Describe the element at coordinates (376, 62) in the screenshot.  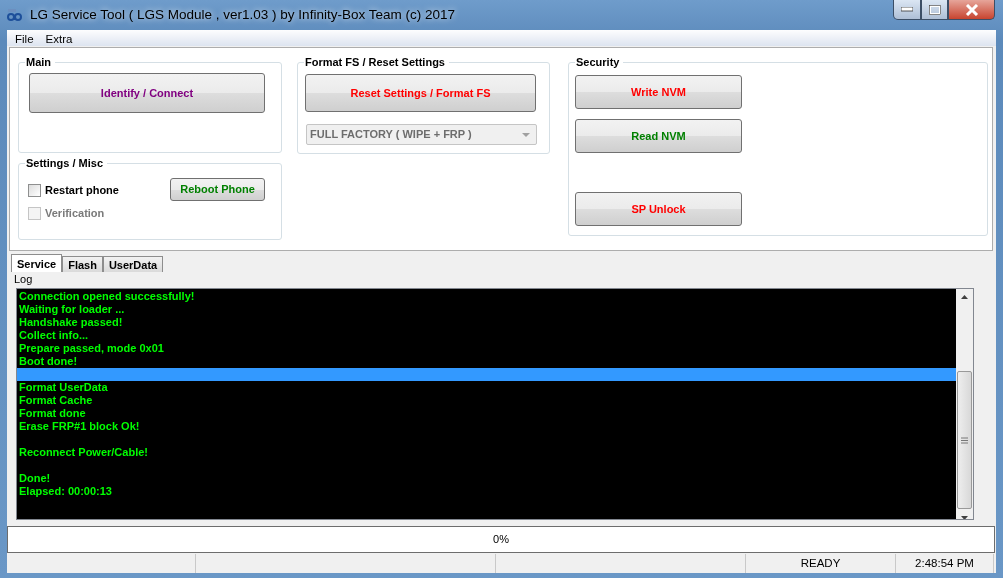
I see `group-title: Format FS / Reset Settings` at that location.